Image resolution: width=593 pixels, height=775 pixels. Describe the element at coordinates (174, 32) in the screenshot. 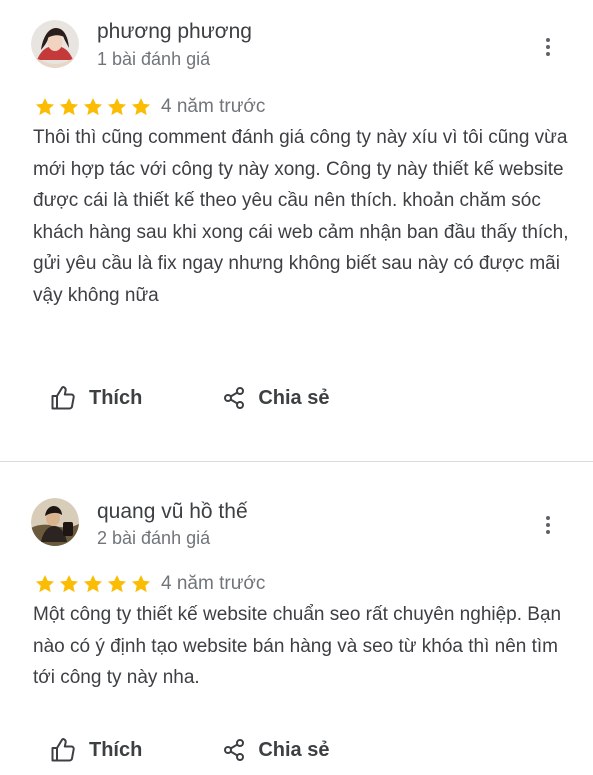

I see `reviewer-name: phương phương` at that location.